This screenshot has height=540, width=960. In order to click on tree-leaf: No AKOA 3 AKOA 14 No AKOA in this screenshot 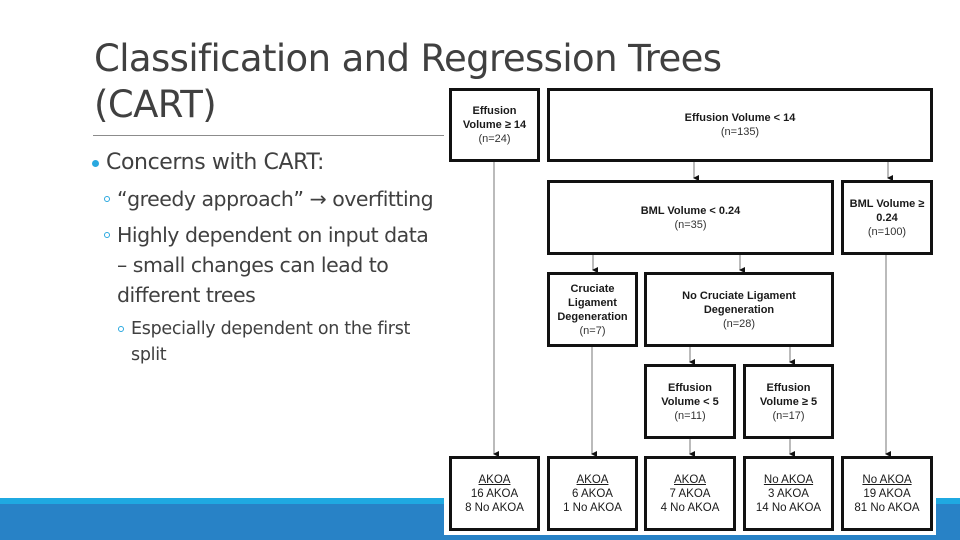, I will do `click(788, 493)`.